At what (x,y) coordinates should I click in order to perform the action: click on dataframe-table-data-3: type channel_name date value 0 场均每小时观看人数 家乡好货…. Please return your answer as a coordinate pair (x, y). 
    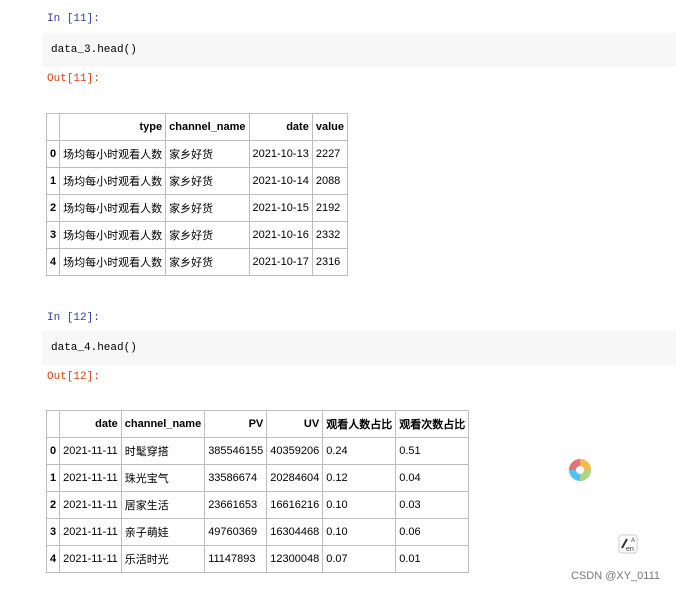
    Looking at the image, I should click on (196, 194).